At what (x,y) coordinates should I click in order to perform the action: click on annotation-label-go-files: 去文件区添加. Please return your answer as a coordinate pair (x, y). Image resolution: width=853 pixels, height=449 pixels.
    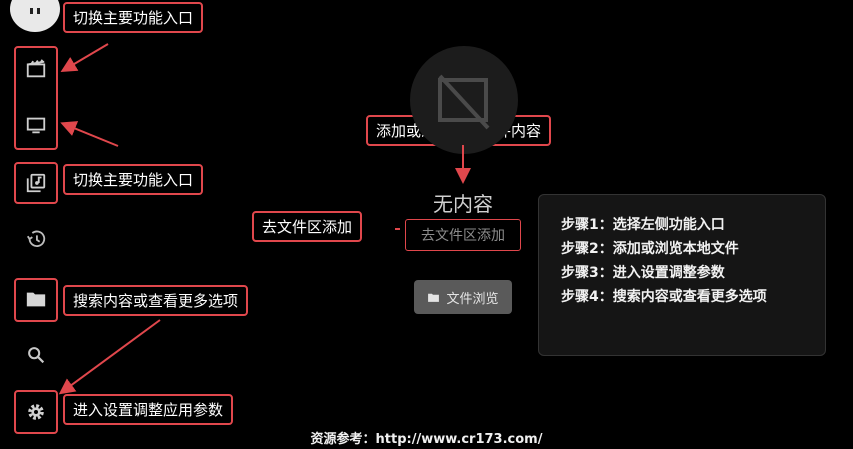
    Looking at the image, I should click on (307, 226).